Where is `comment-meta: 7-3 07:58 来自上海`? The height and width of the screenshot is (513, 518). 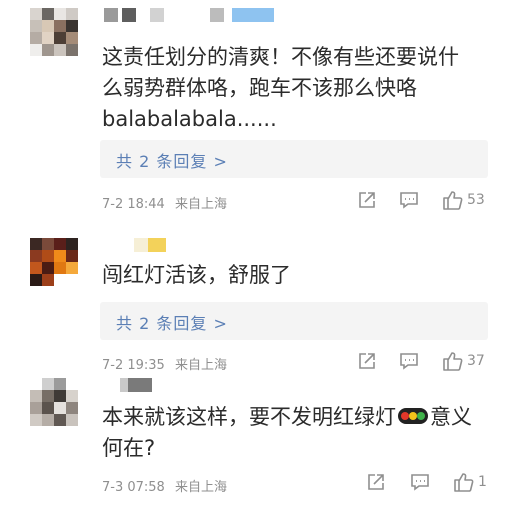
comment-meta: 7-3 07:58 来自上海 is located at coordinates (167, 485).